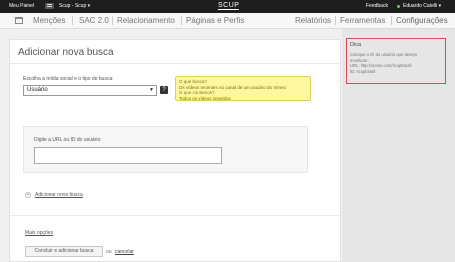 This screenshot has width=455, height=262. Describe the element at coordinates (21, 6) in the screenshot. I see `my-panel-link: Meu Painel` at that location.